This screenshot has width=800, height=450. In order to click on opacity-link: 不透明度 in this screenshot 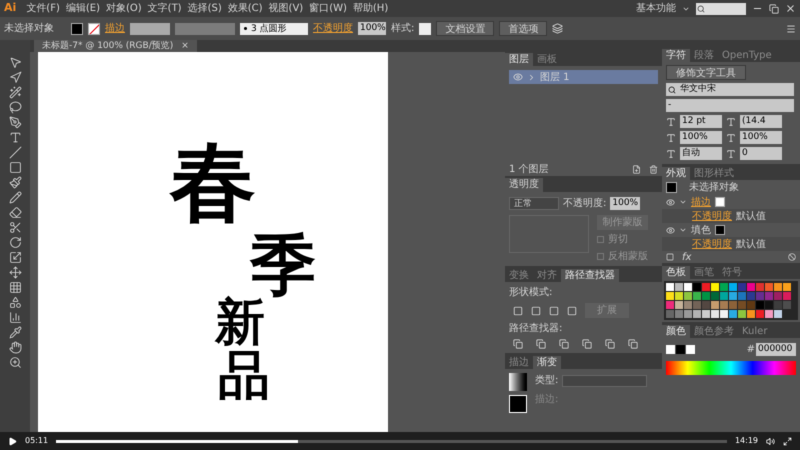, I will do `click(333, 28)`.